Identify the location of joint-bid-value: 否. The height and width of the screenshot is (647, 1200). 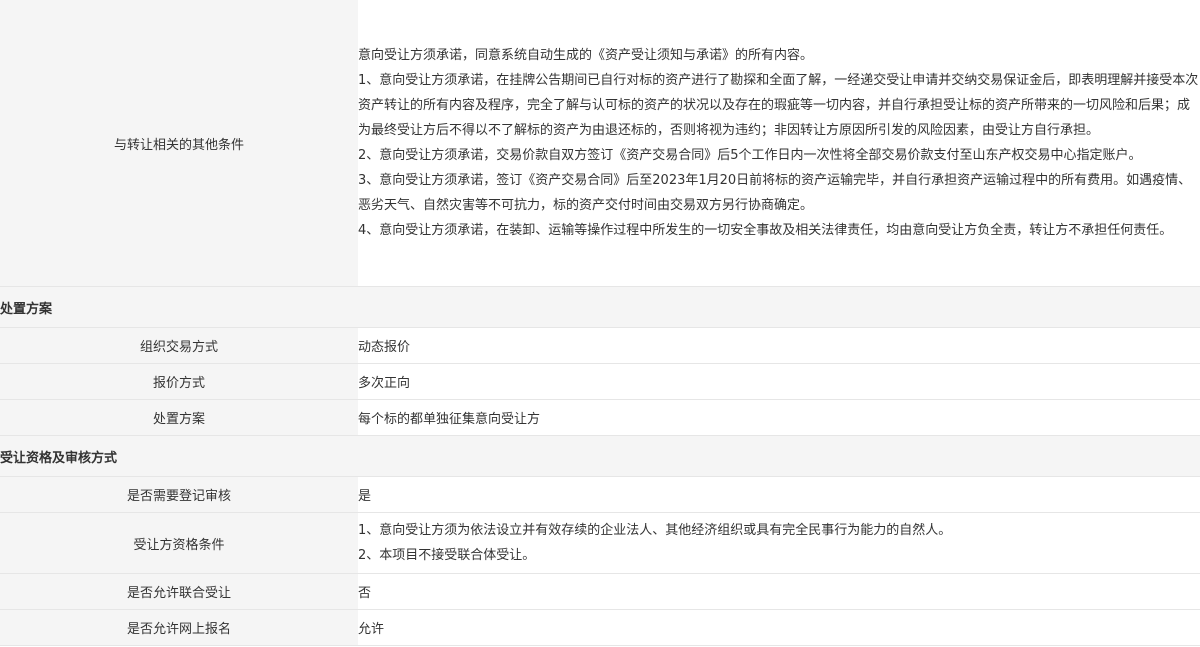
(779, 591).